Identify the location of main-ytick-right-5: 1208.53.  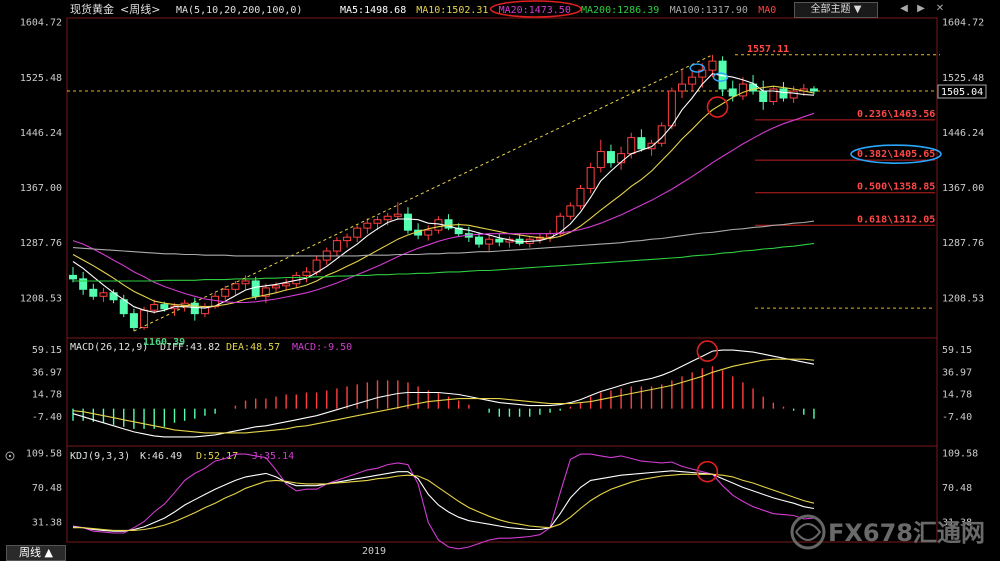
(963, 298).